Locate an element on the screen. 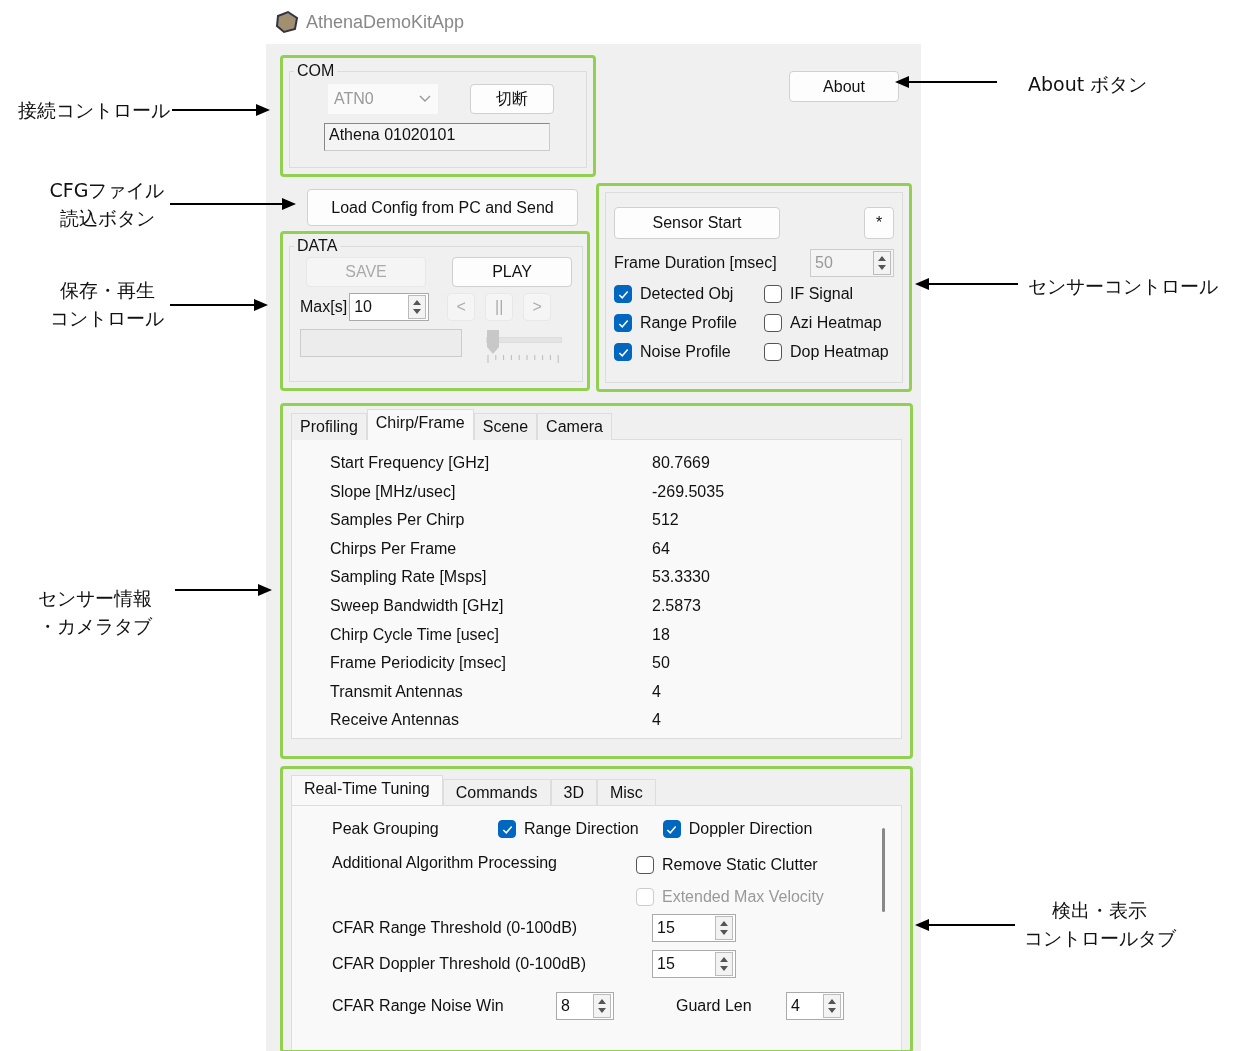 The image size is (1234, 1051). parameter-label: Frame Periodicity [msec] is located at coordinates (419, 664).